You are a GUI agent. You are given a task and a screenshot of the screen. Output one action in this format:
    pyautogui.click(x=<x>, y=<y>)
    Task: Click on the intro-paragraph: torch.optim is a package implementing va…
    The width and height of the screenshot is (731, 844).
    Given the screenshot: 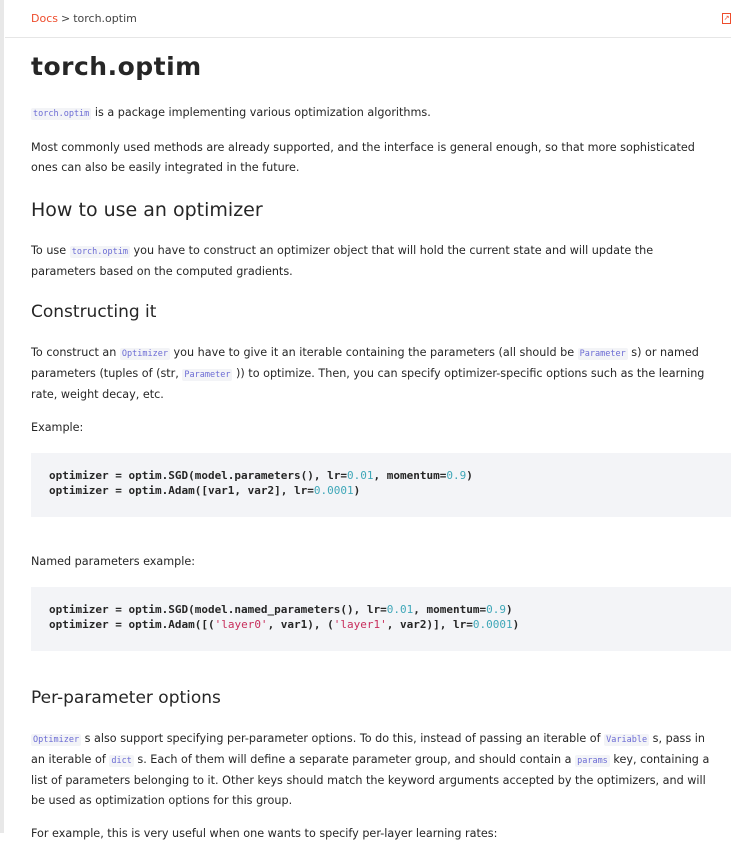 What is the action you would take?
    pyautogui.click(x=376, y=113)
    